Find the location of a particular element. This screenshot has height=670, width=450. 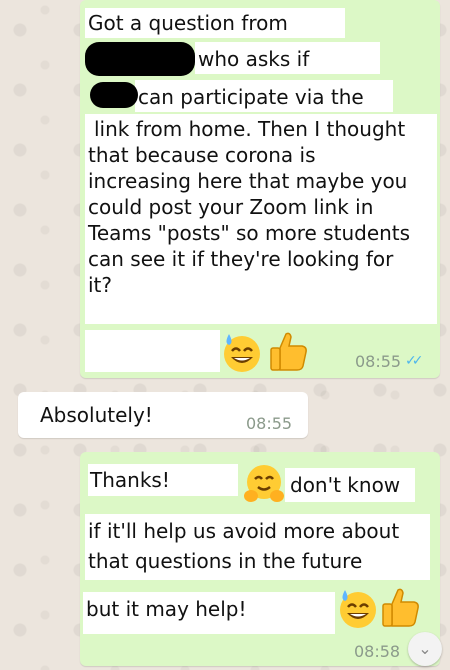

message-line: that because corona is is located at coordinates (202, 155).